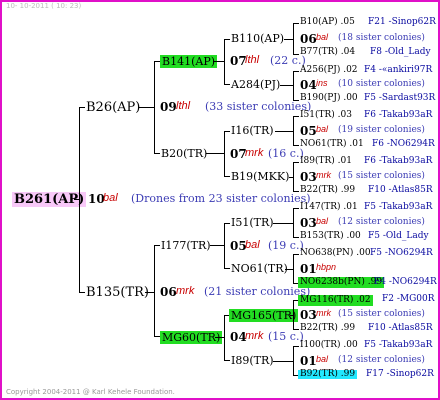  Describe the element at coordinates (185, 291) in the screenshot. I see `fam-l1-2: mrk` at that location.